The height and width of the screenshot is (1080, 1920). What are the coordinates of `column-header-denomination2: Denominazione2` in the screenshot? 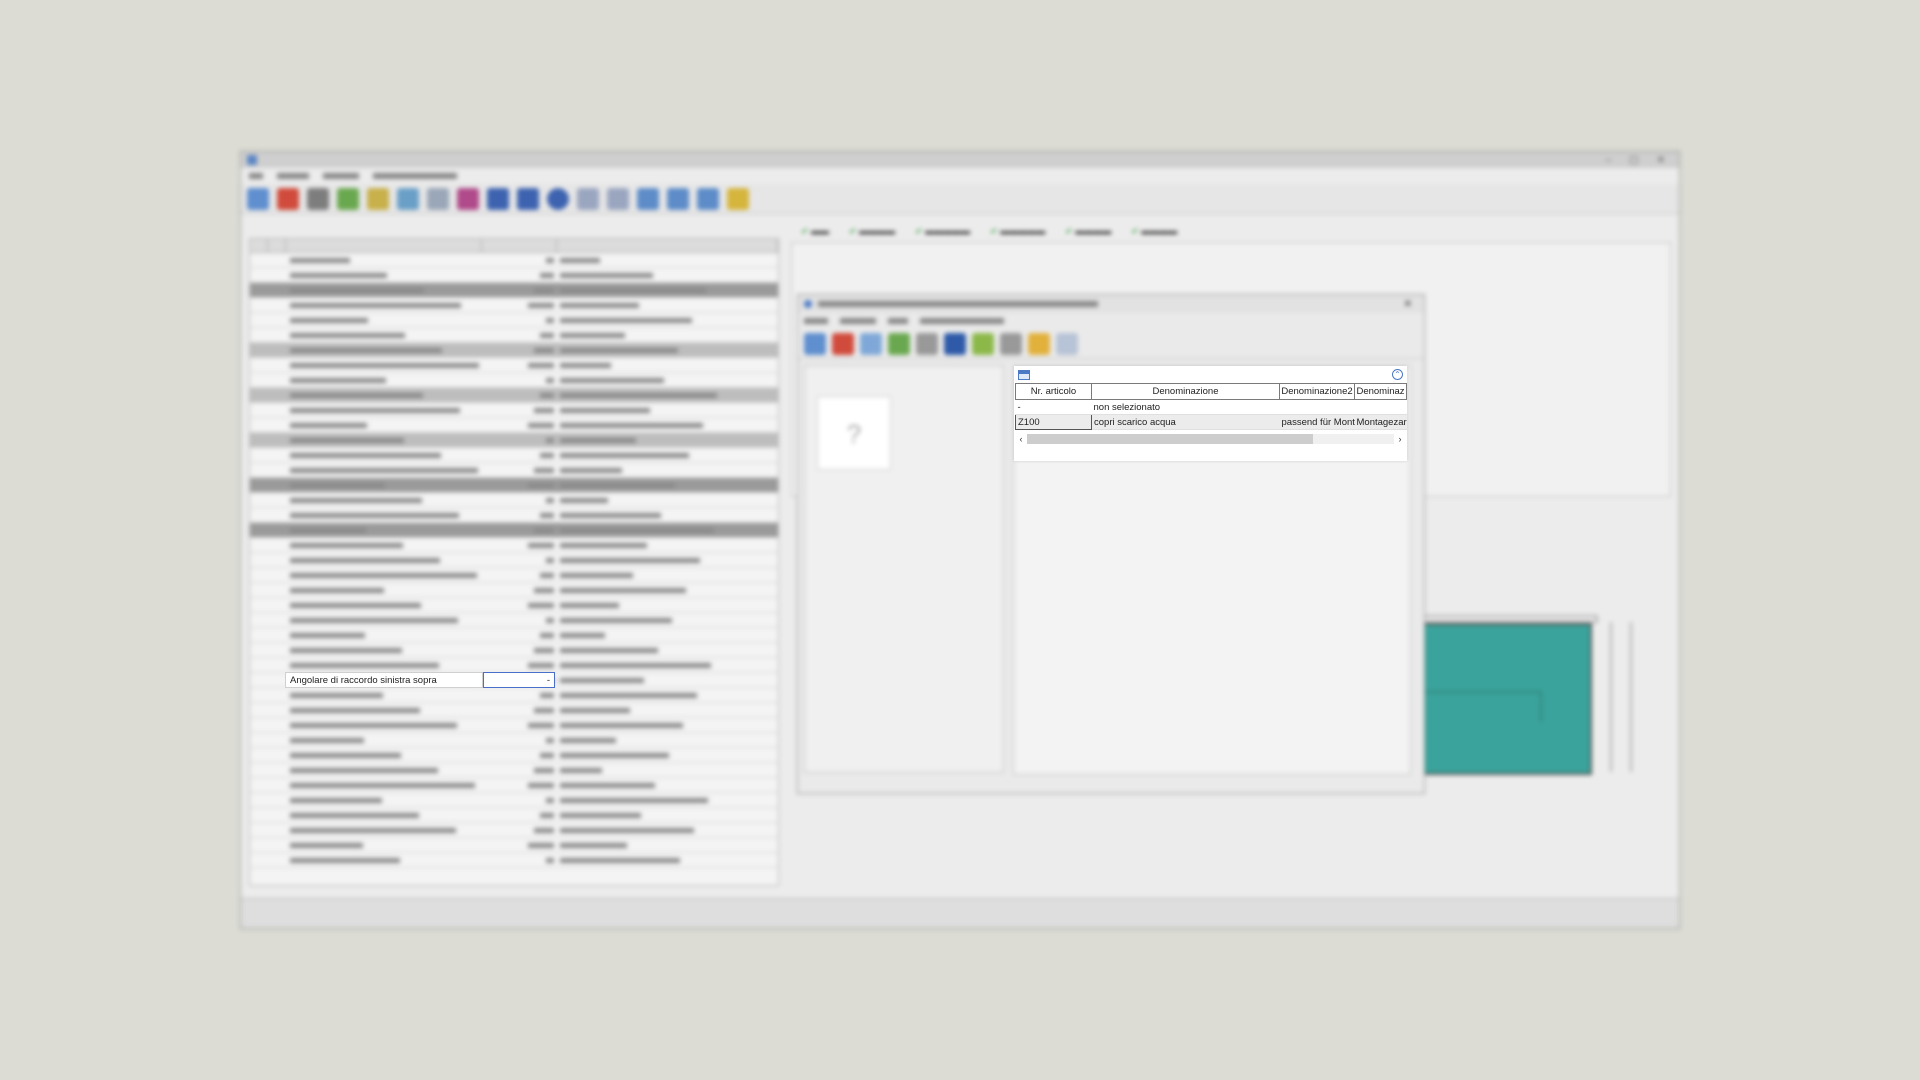 It's located at (1317, 391).